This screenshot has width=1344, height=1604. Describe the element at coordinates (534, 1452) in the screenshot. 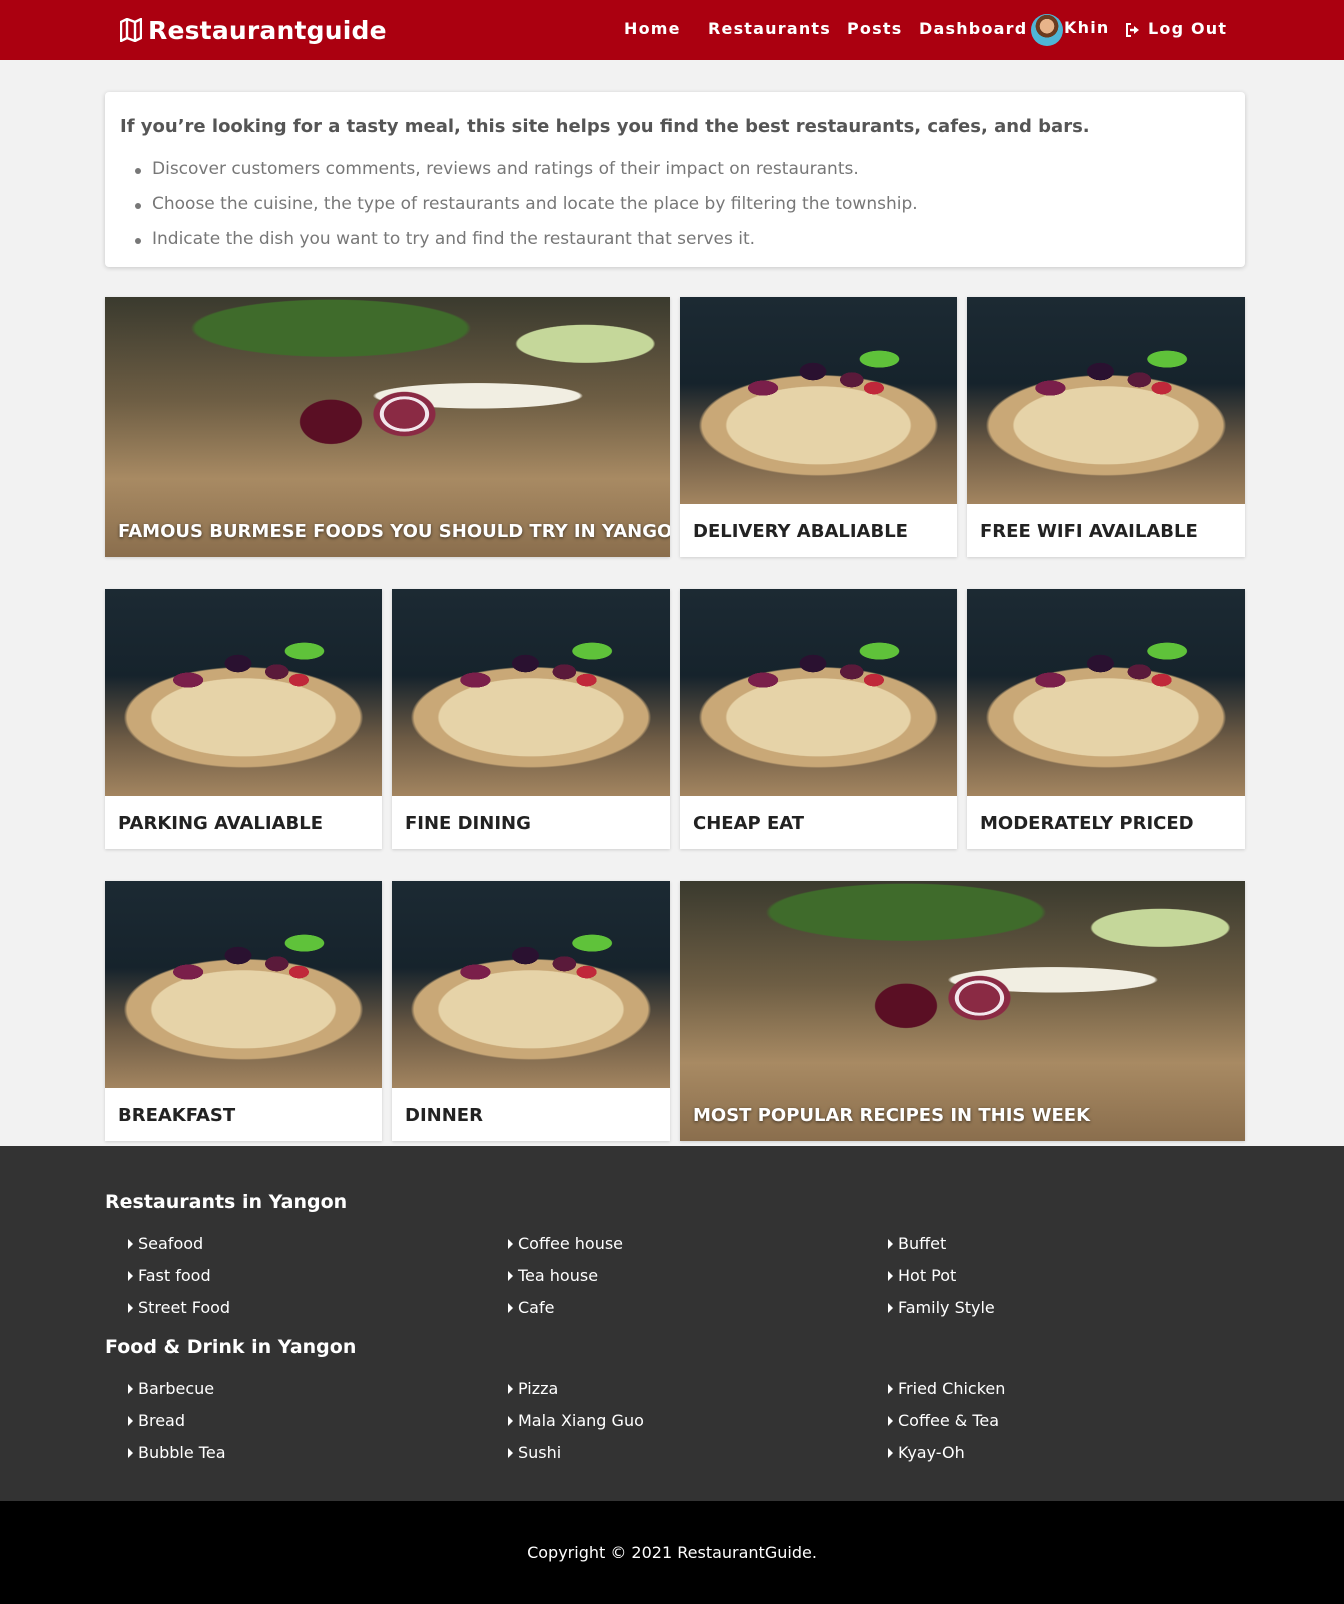

I see `footer-link: Sushi` at that location.